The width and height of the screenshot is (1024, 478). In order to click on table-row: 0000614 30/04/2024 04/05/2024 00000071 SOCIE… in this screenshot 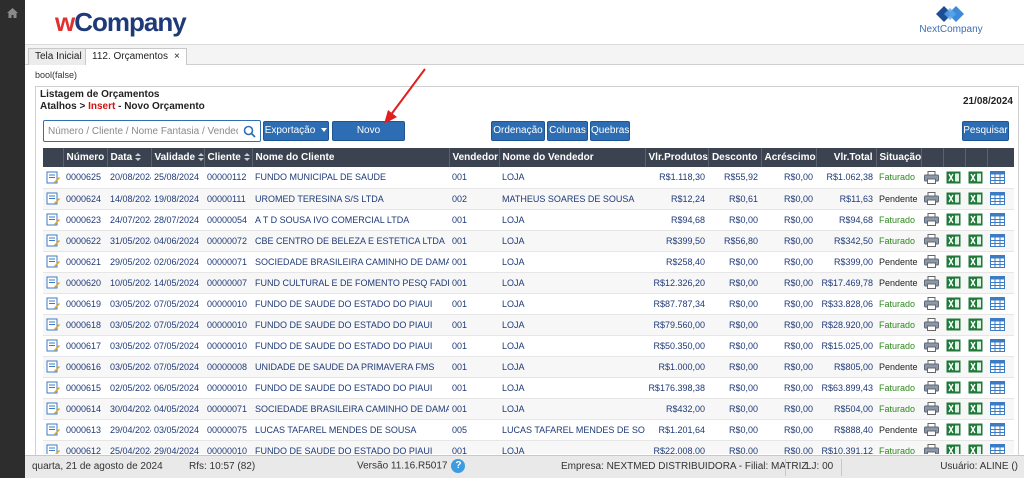, I will do `click(528, 409)`.